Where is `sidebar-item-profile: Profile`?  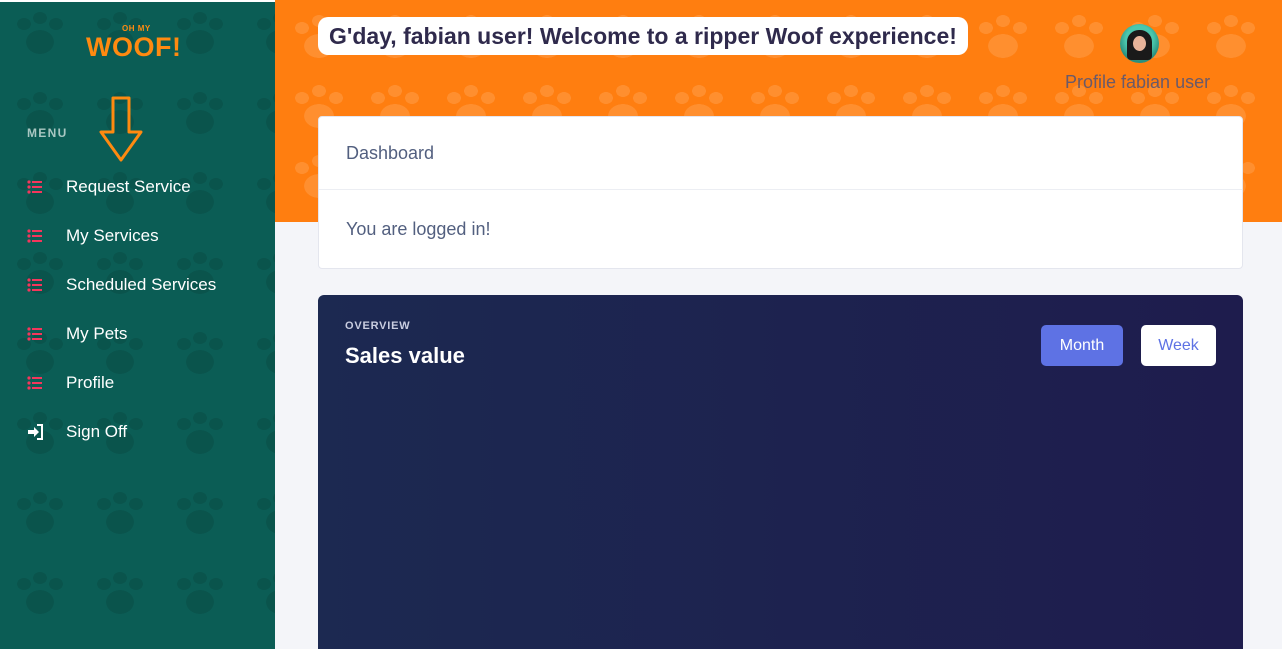
sidebar-item-profile: Profile is located at coordinates (137, 382).